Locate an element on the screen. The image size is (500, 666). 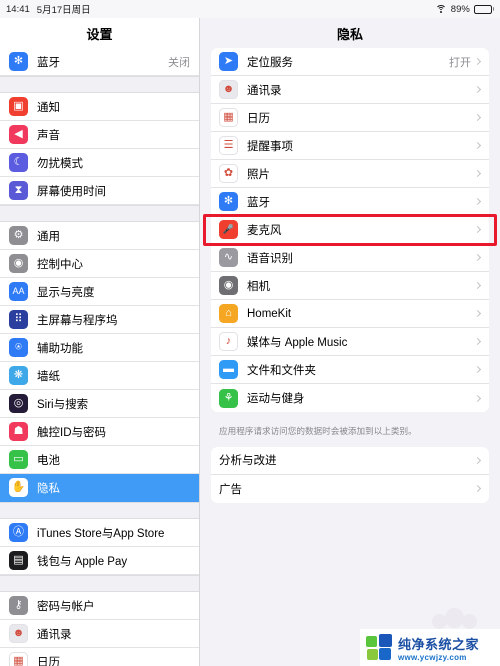
sidebar-label: 电池 is located at coordinates (48, 460).